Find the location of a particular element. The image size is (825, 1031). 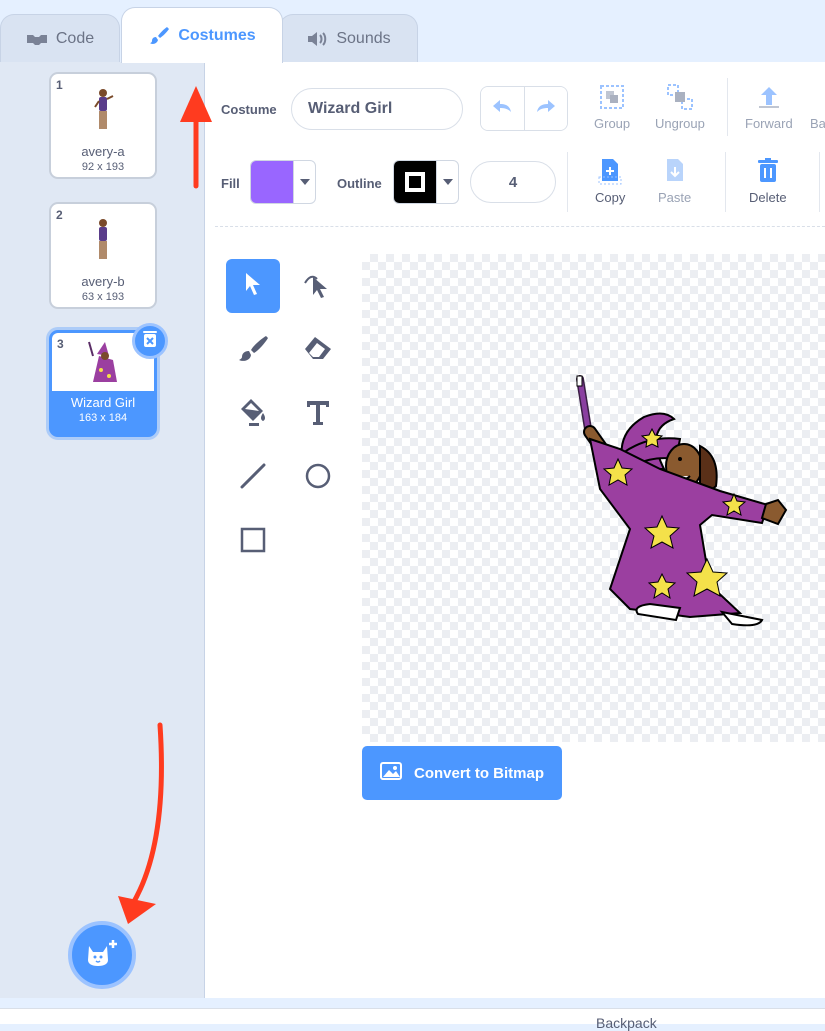

costume-item-avery-a: 1 avery-a 92 x 193 is located at coordinates (103, 125).